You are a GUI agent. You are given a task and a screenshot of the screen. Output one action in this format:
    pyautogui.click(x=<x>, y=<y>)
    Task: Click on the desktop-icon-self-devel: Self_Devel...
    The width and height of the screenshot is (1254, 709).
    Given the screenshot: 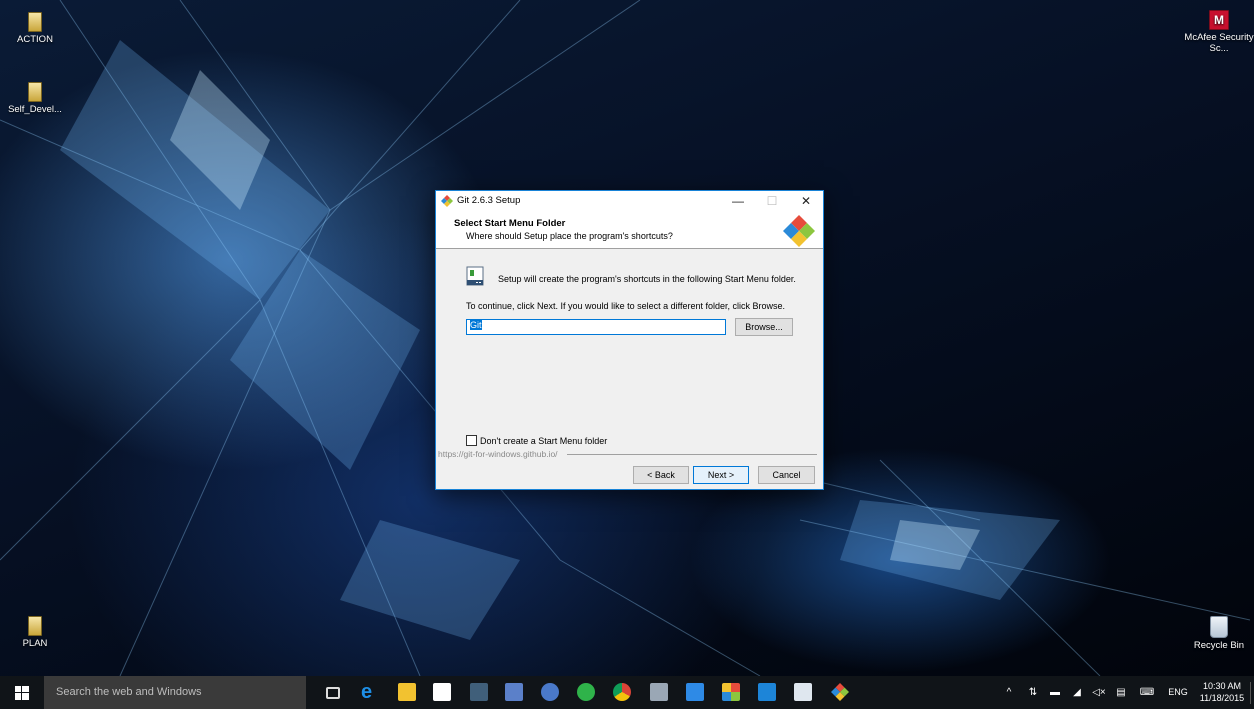 What is the action you would take?
    pyautogui.click(x=35, y=98)
    